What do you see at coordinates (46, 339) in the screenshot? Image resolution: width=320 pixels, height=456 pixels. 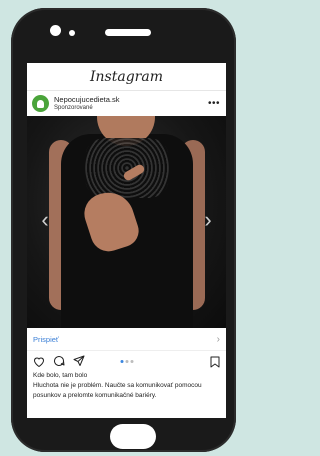 I see `cta-label: Prispieť` at bounding box center [46, 339].